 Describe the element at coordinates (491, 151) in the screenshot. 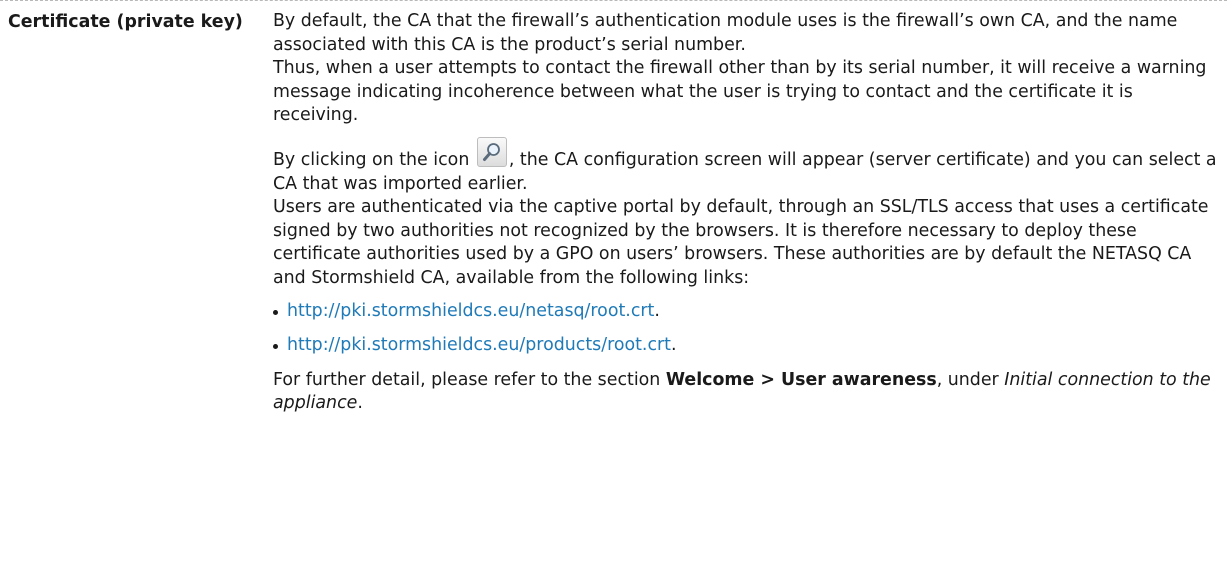

I see `magnifier-icon` at that location.